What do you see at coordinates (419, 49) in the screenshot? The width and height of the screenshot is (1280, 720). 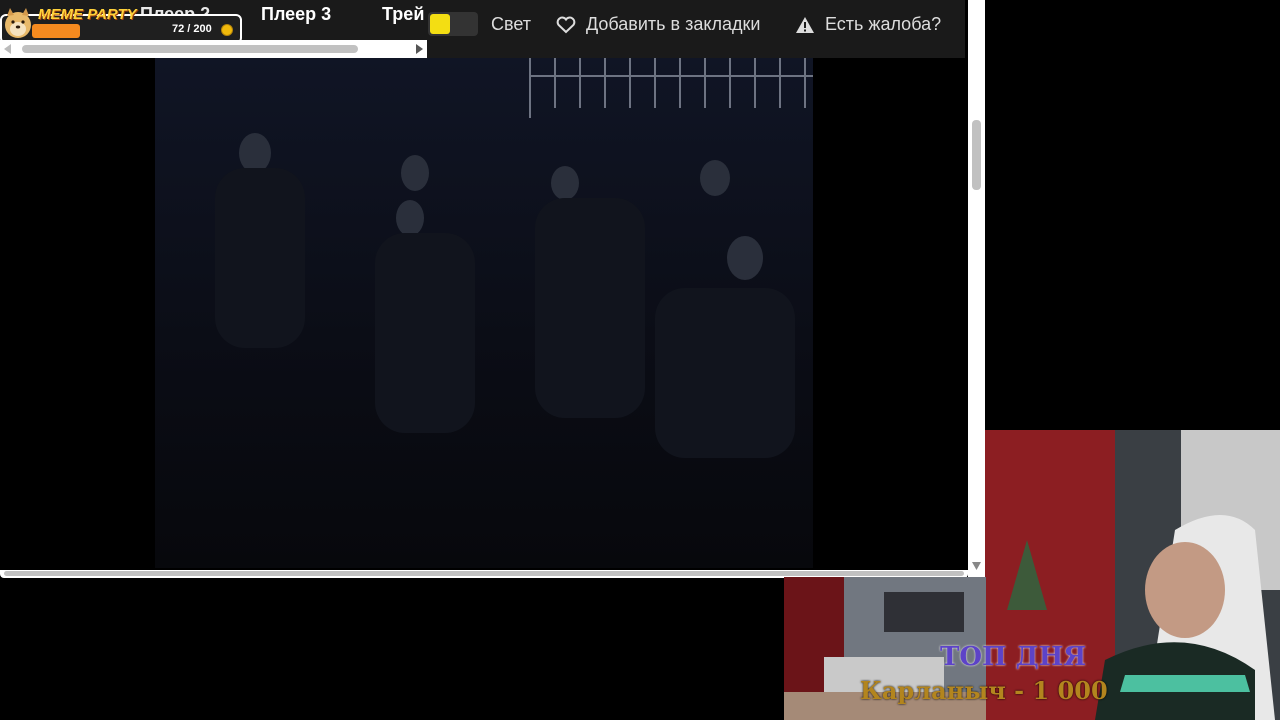 I see `scroll-right-icon` at bounding box center [419, 49].